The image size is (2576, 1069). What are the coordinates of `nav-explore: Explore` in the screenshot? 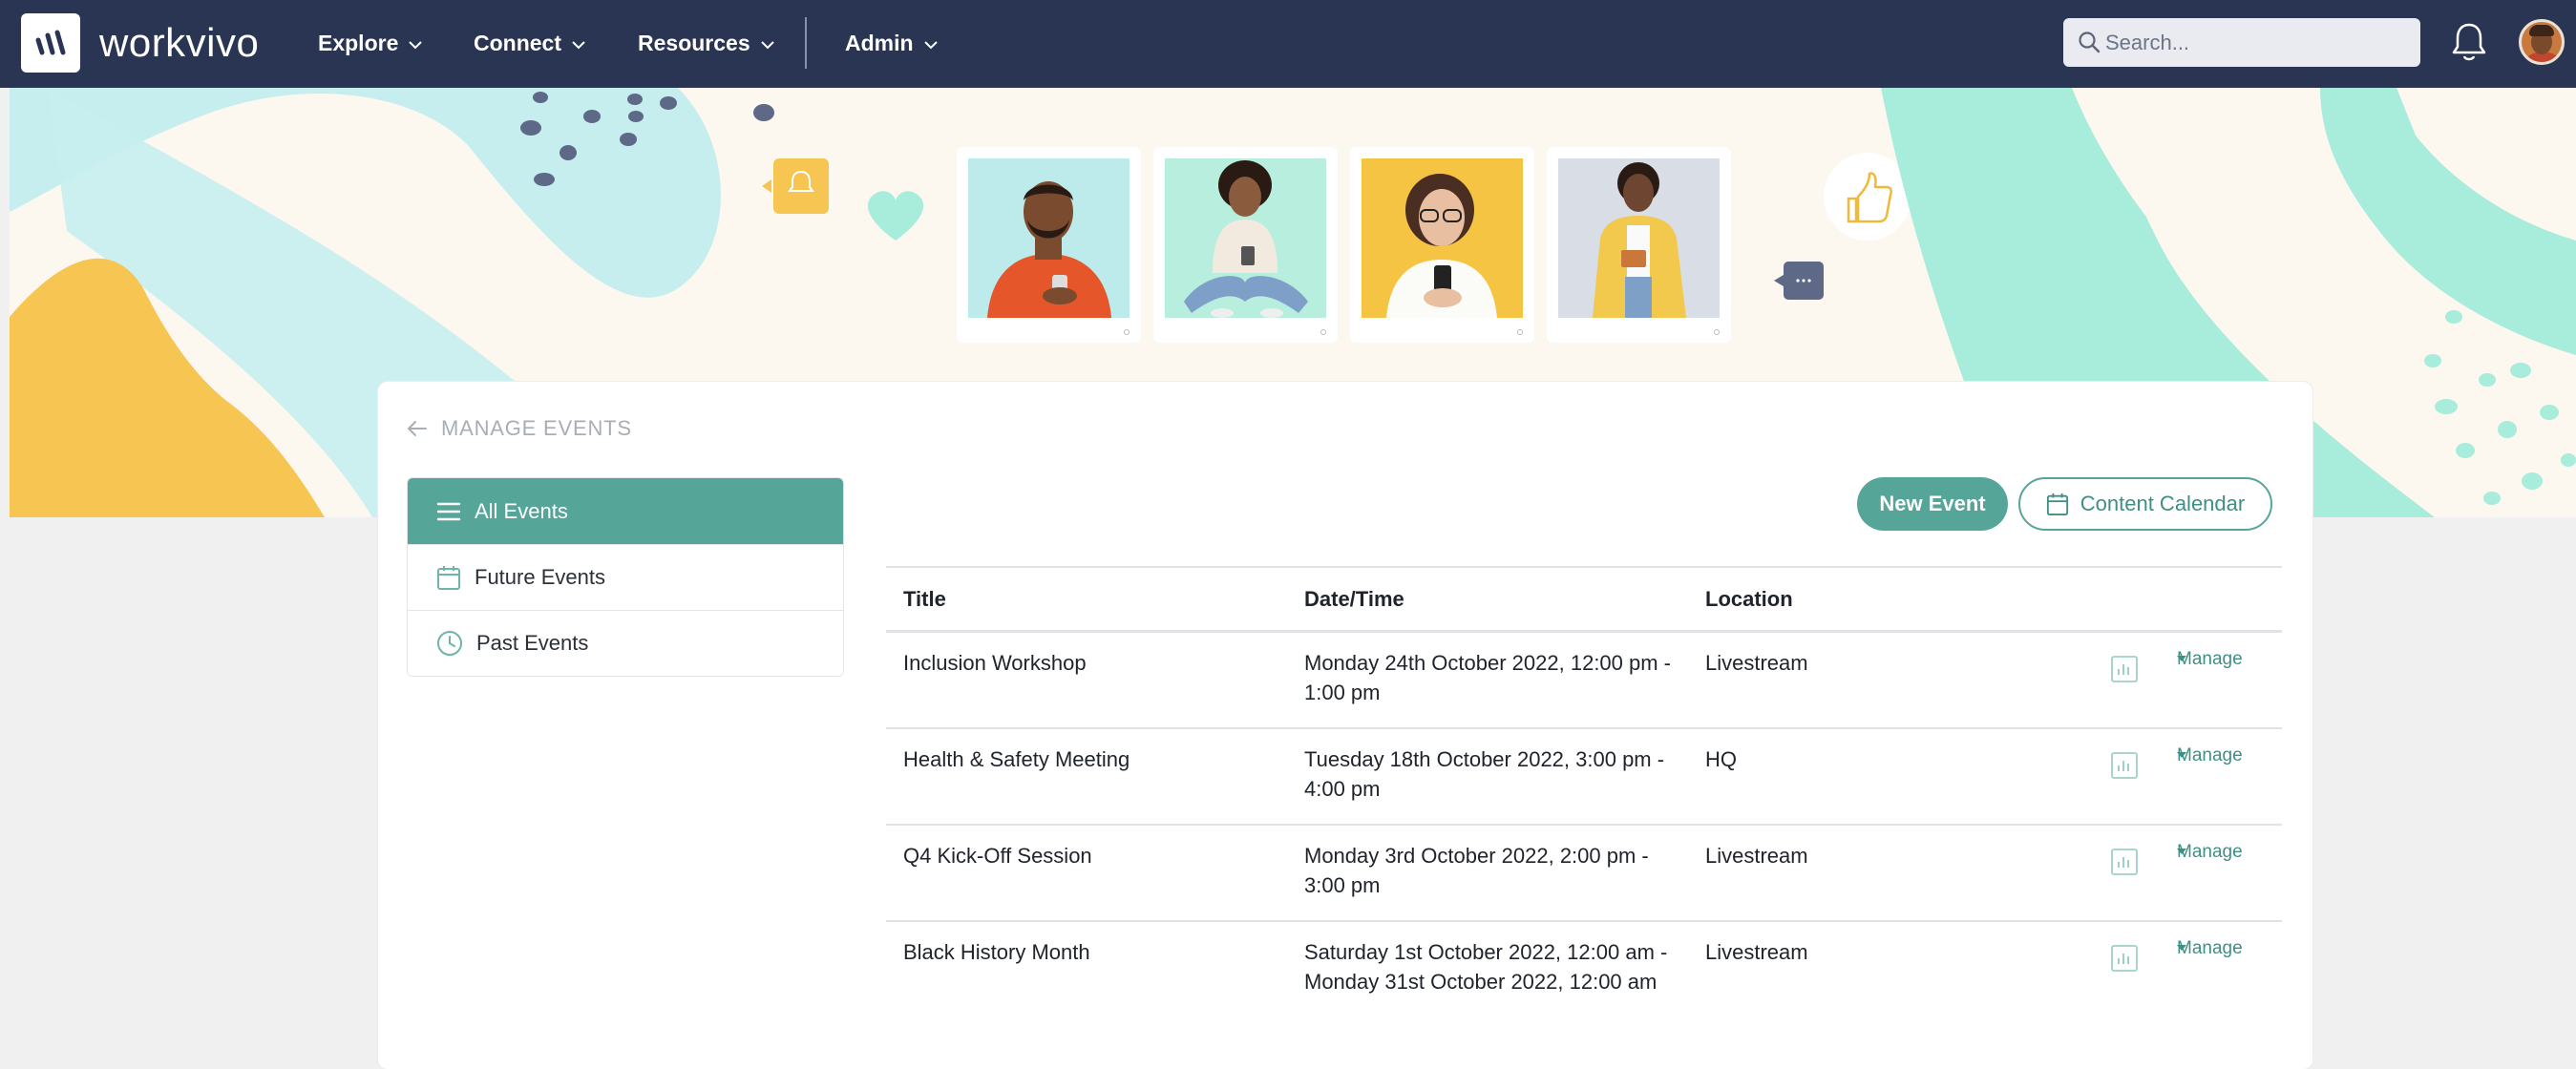 It's located at (370, 43).